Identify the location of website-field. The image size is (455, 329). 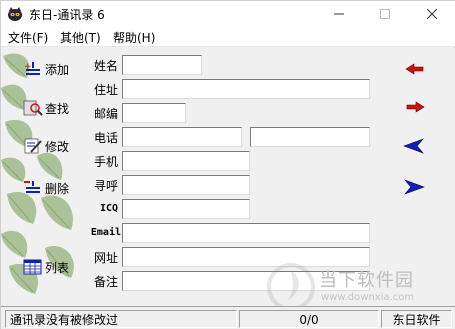
(246, 257).